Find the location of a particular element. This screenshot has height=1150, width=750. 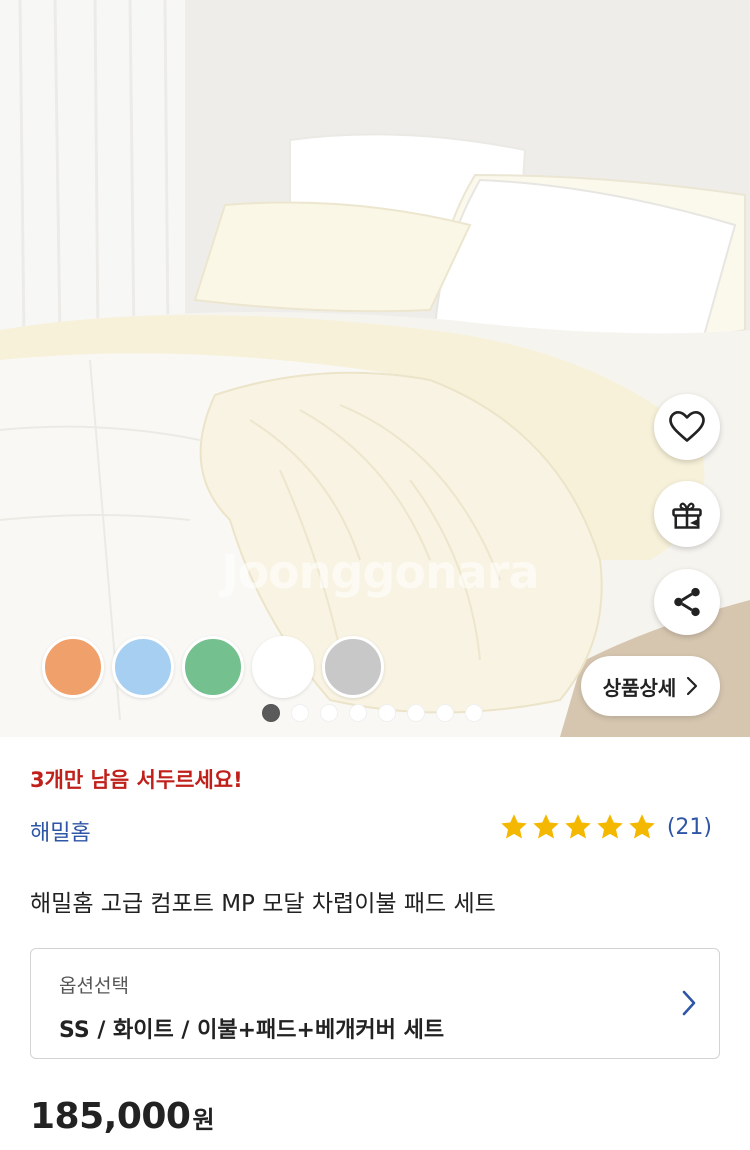

product-title: 해밀홈 고급 컴포트 MP 모달 차렵이불 패드 세트 is located at coordinates (263, 904).